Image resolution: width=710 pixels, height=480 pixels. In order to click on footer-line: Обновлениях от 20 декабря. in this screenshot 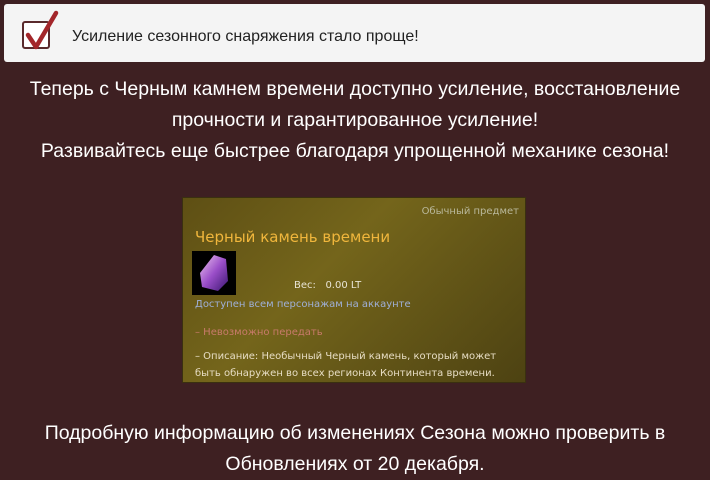, I will do `click(355, 464)`.